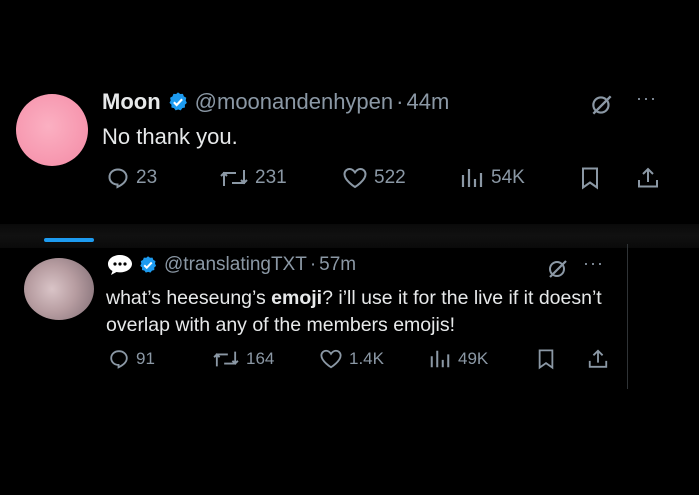 This screenshot has width=699, height=495. I want to click on user-handle: @translatingTXT, so click(235, 265).